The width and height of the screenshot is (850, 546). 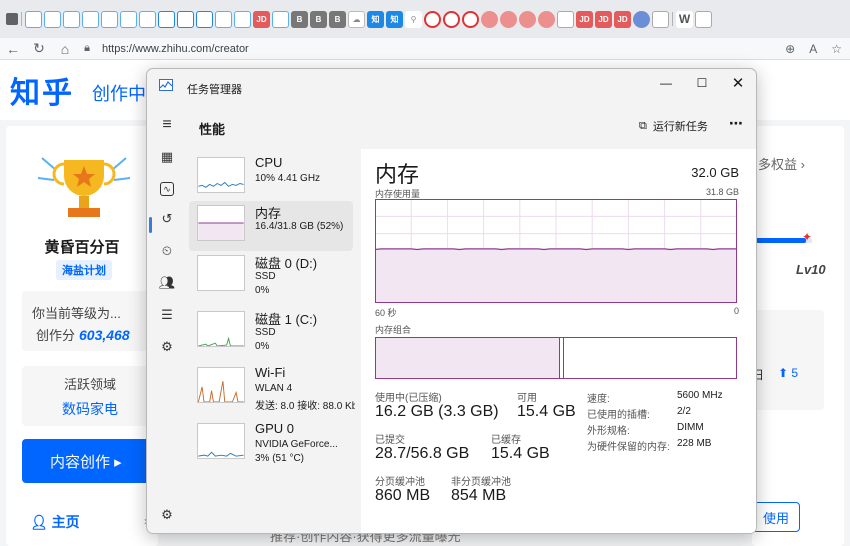 What do you see at coordinates (167, 251) in the screenshot?
I see `startup-apps-icon: ⏲` at bounding box center [167, 251].